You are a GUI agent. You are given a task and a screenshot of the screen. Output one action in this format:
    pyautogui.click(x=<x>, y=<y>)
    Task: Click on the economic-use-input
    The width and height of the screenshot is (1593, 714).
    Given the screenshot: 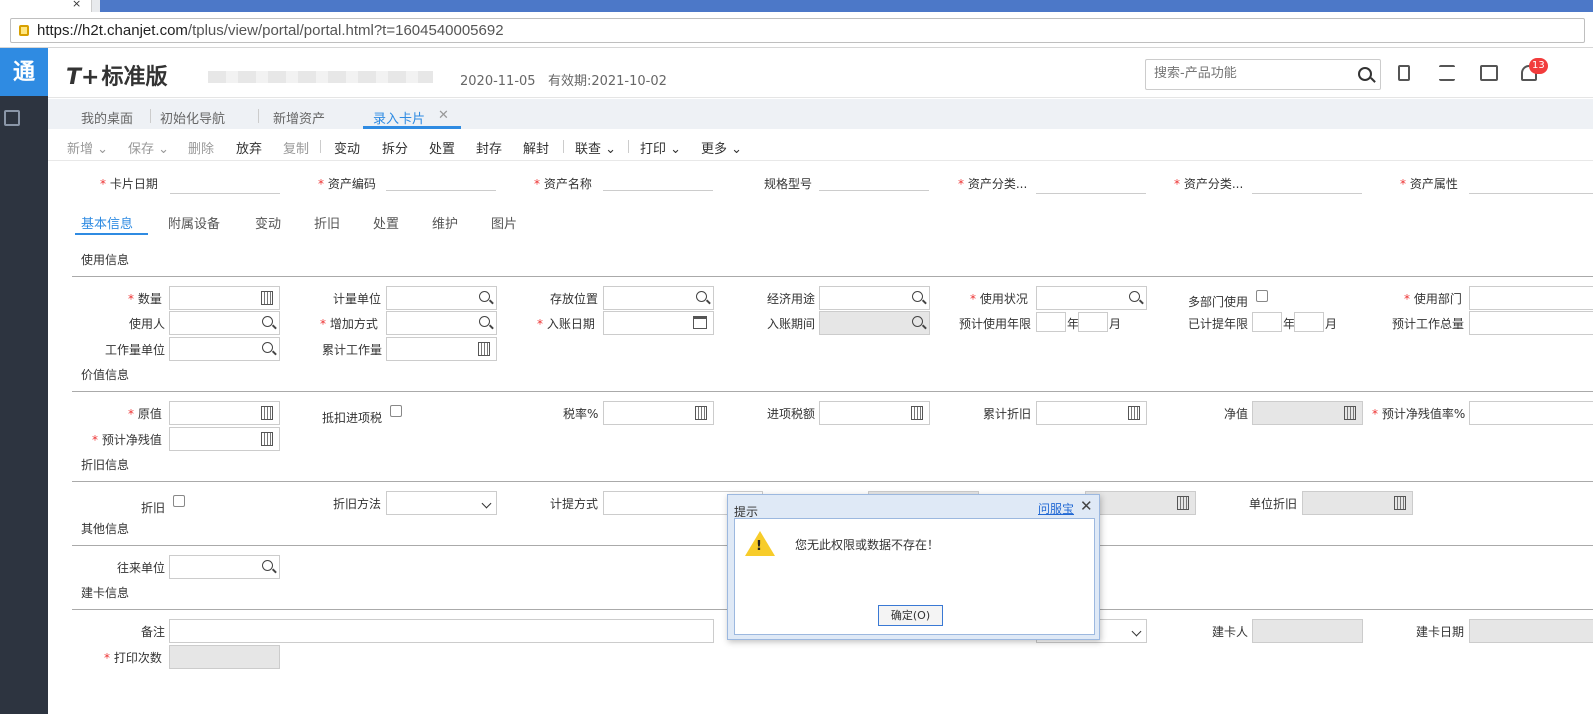 What is the action you would take?
    pyautogui.click(x=874, y=298)
    